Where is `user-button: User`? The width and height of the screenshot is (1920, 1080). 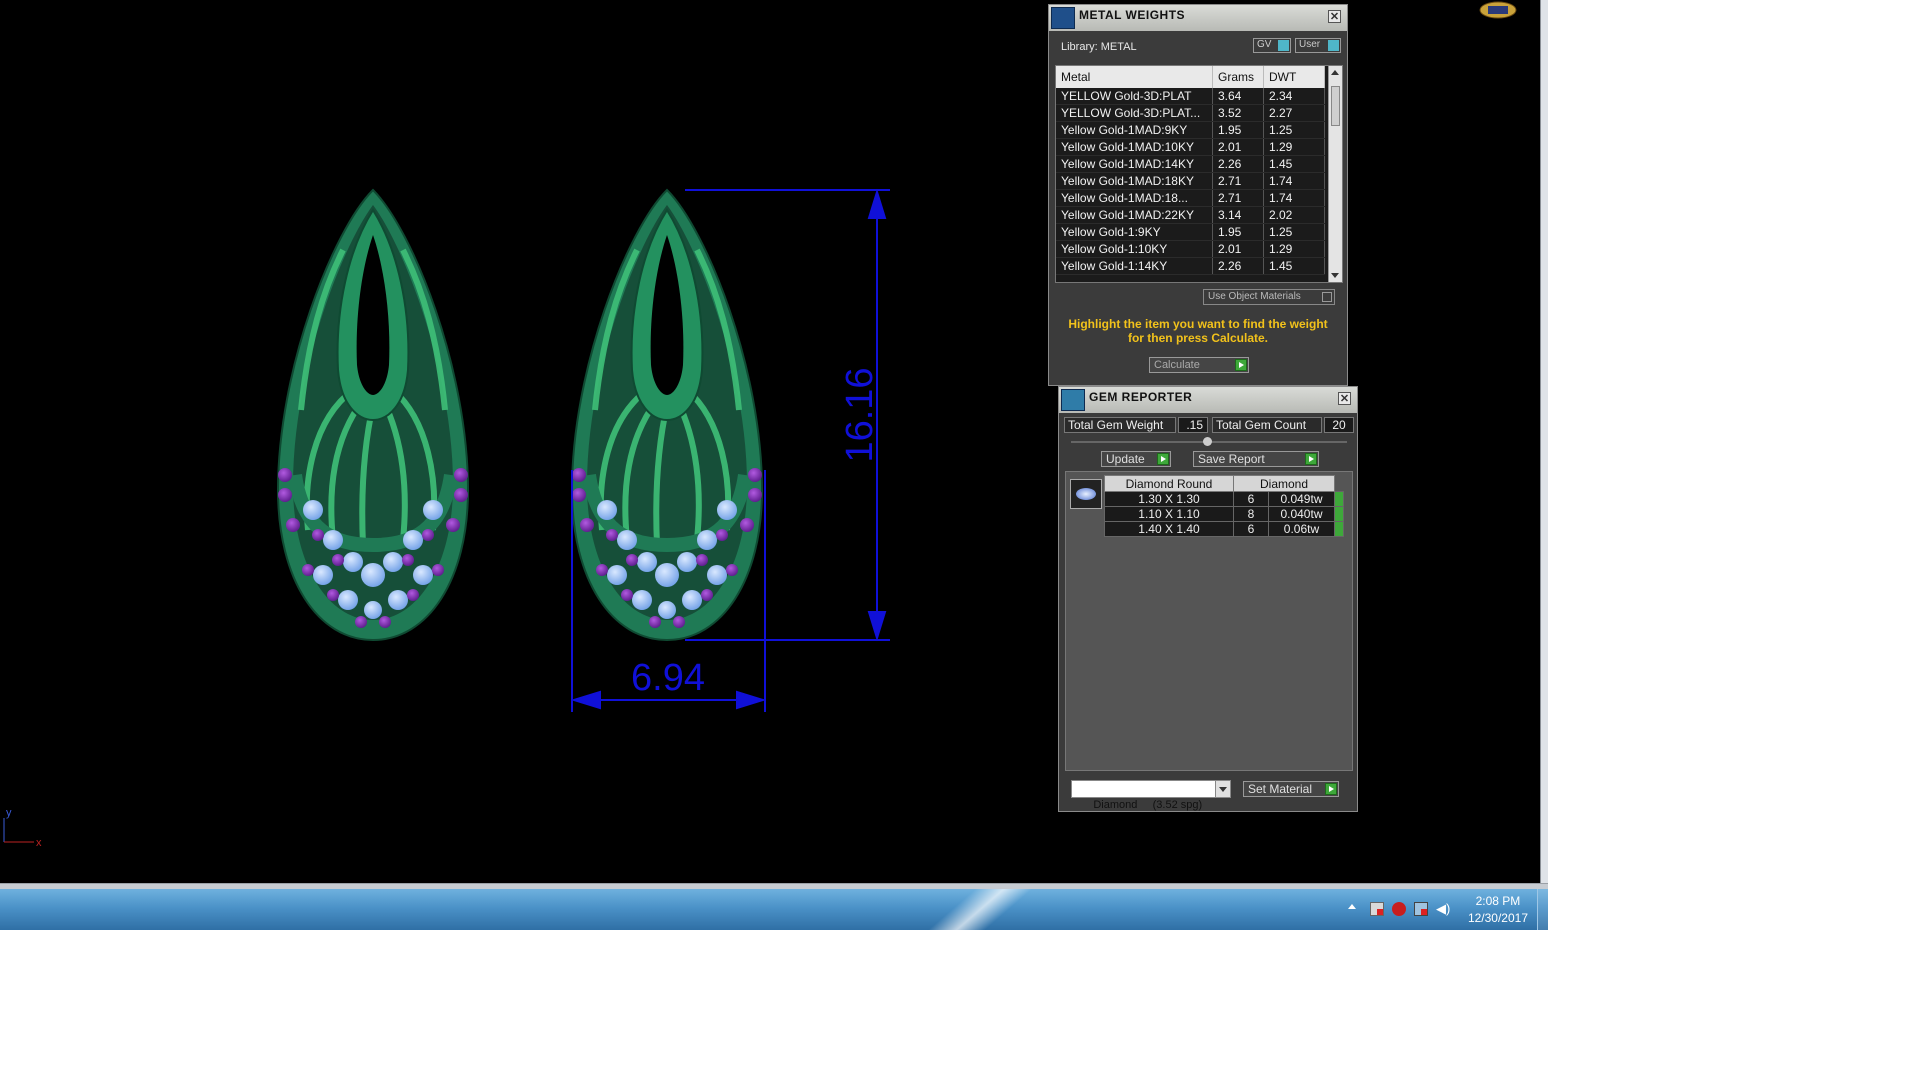
user-button: User is located at coordinates (1318, 45).